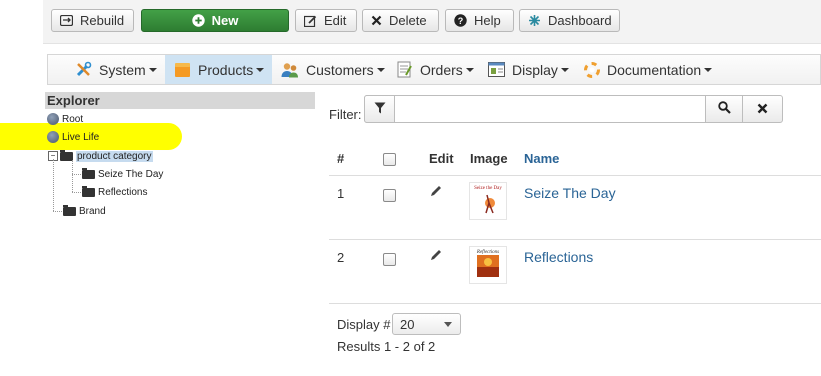  Describe the element at coordinates (290, 70) in the screenshot. I see `users-icon` at that location.